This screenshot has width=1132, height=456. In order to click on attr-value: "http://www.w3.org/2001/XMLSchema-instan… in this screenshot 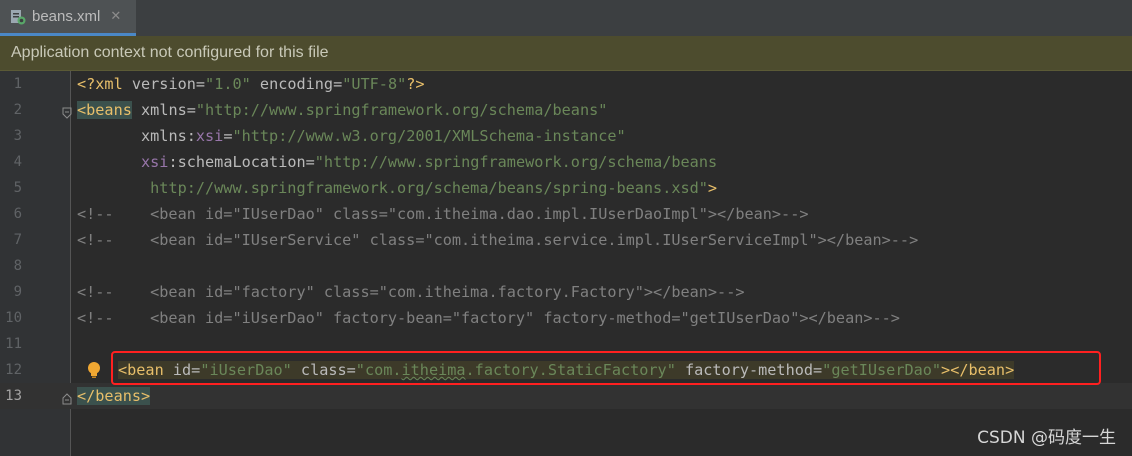, I will do `click(429, 136)`.